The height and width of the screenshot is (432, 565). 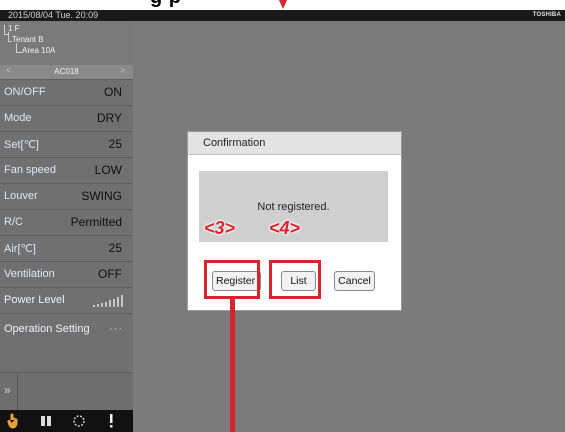 What do you see at coordinates (18, 118) in the screenshot?
I see `row-label: Mode` at bounding box center [18, 118].